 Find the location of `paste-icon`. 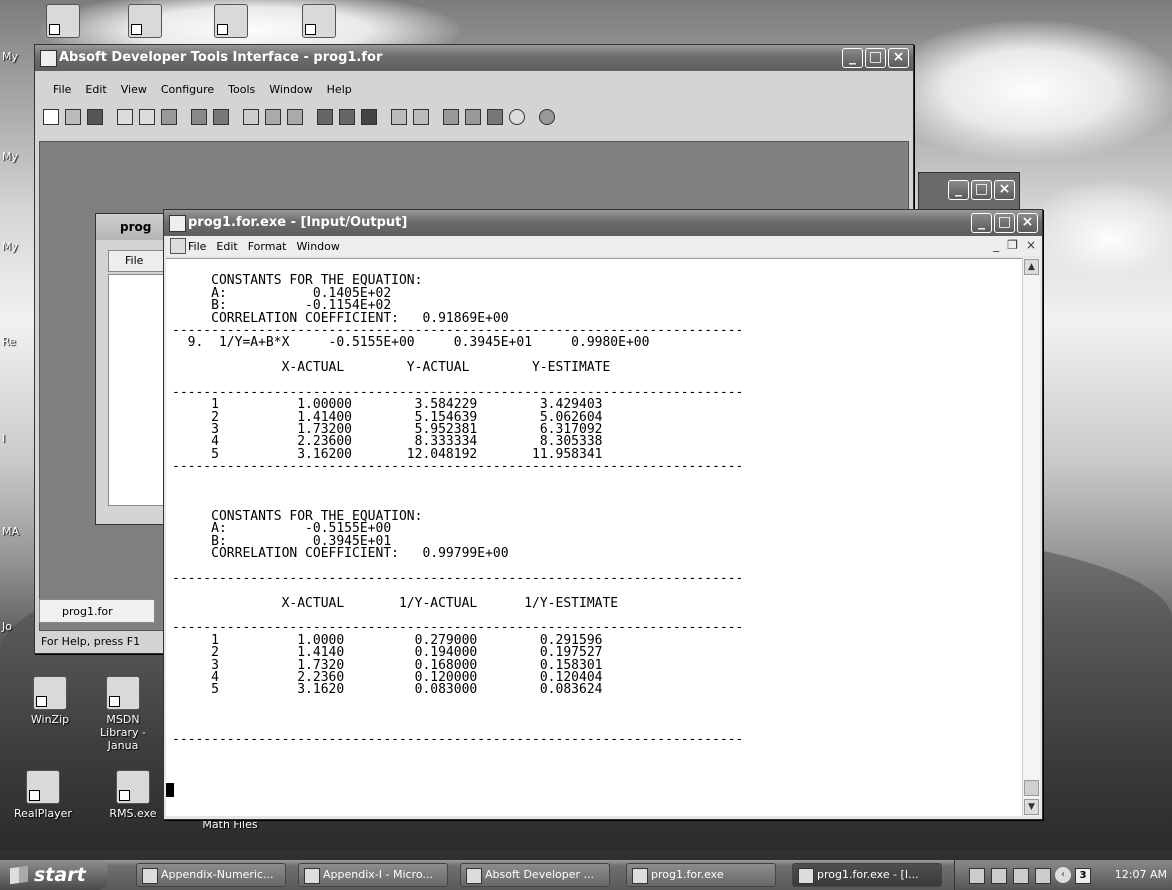

paste-icon is located at coordinates (169, 117).